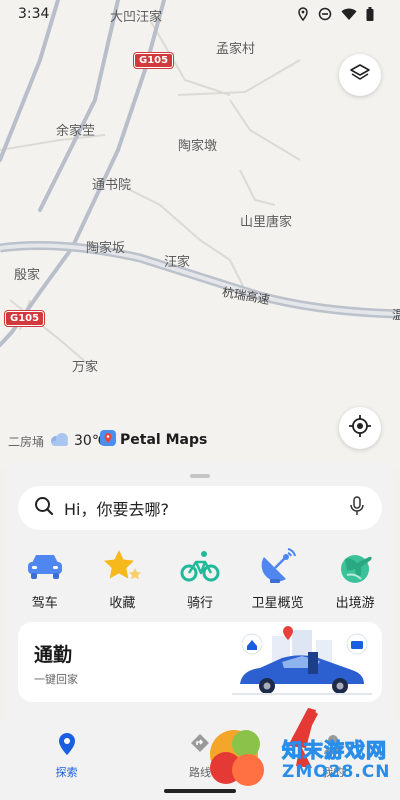  What do you see at coordinates (44, 603) in the screenshot?
I see `shortcut-label: 驾车` at bounding box center [44, 603].